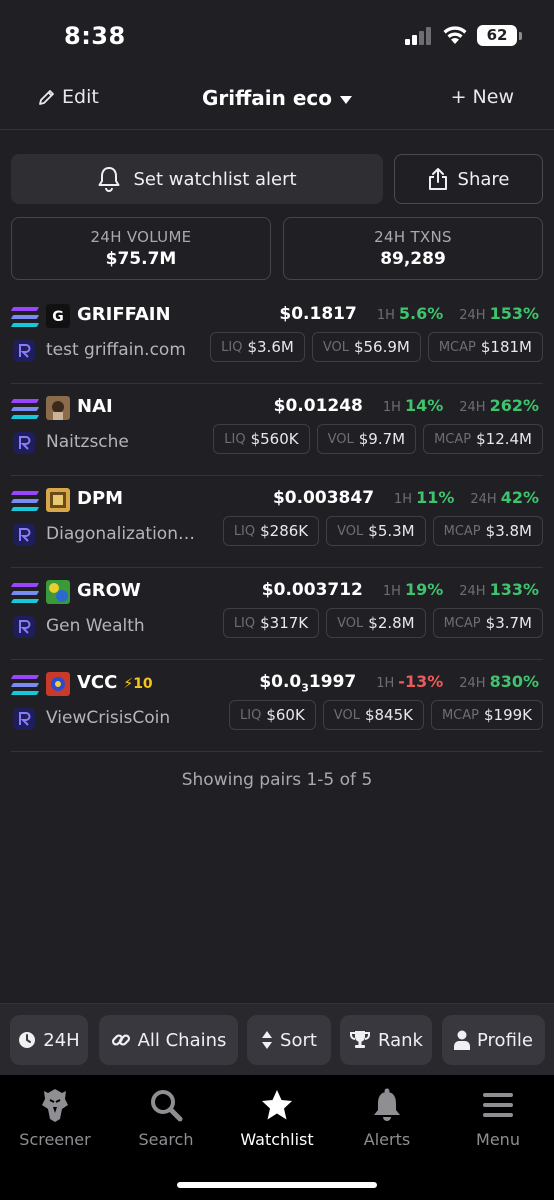 The width and height of the screenshot is (554, 1200). I want to click on market-cap-chip: MCAP $181M, so click(485, 347).